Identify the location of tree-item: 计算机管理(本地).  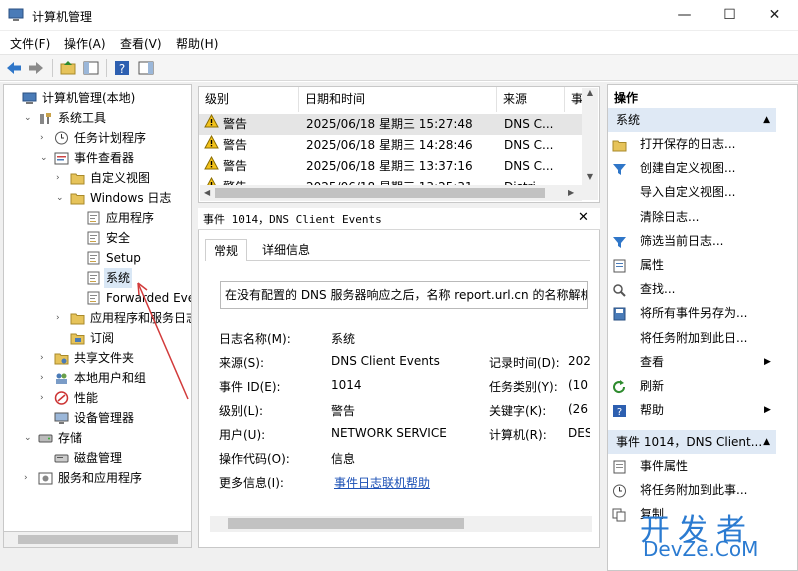
(99, 98).